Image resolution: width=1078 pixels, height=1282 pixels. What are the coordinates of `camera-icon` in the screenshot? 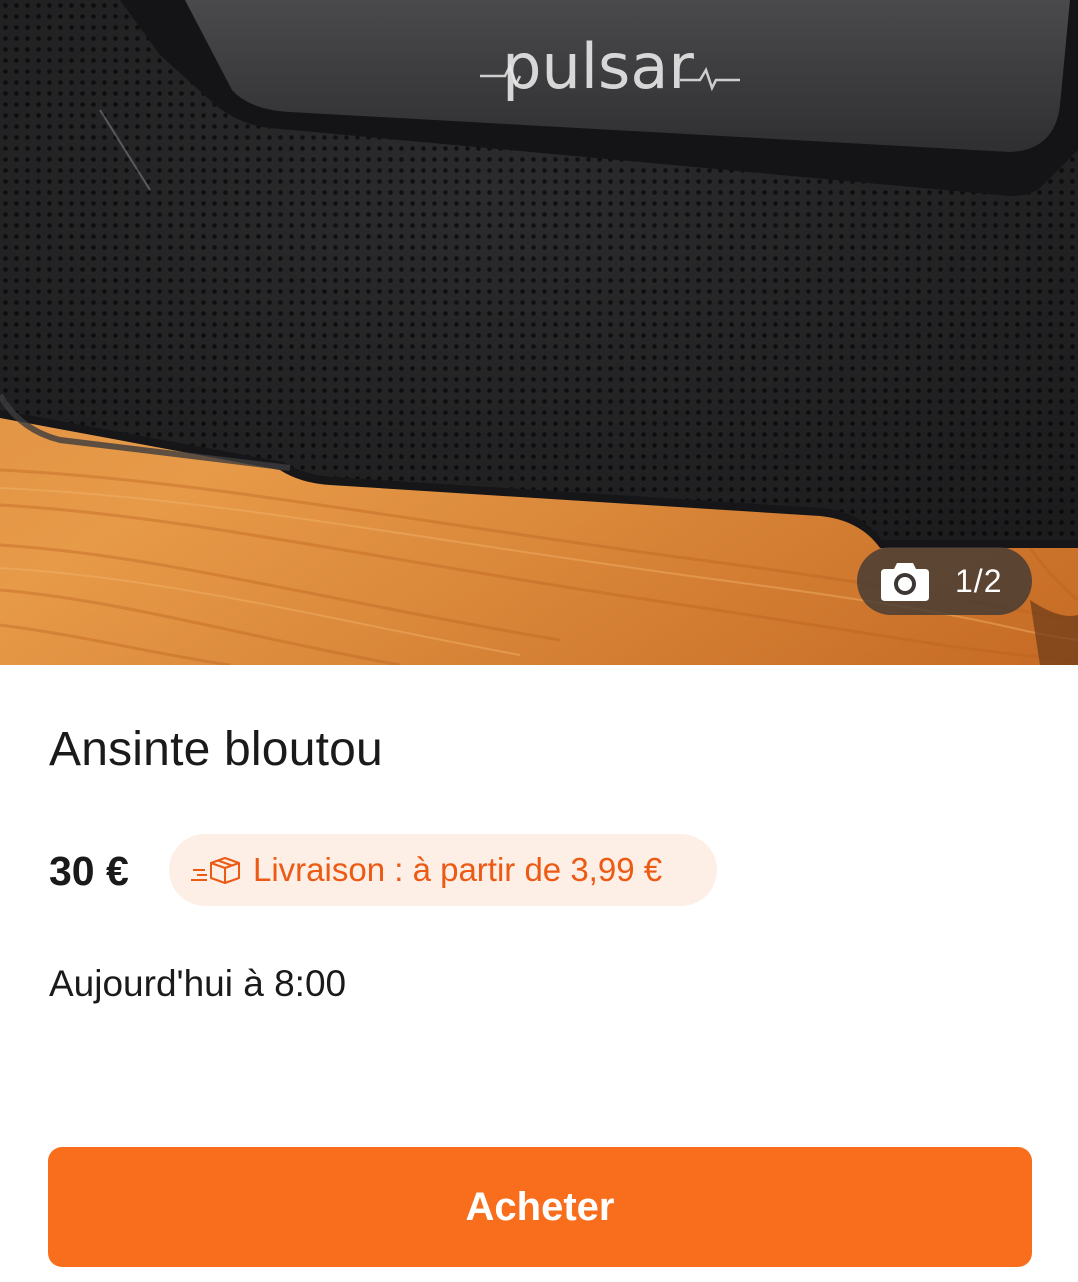 It's located at (905, 581).